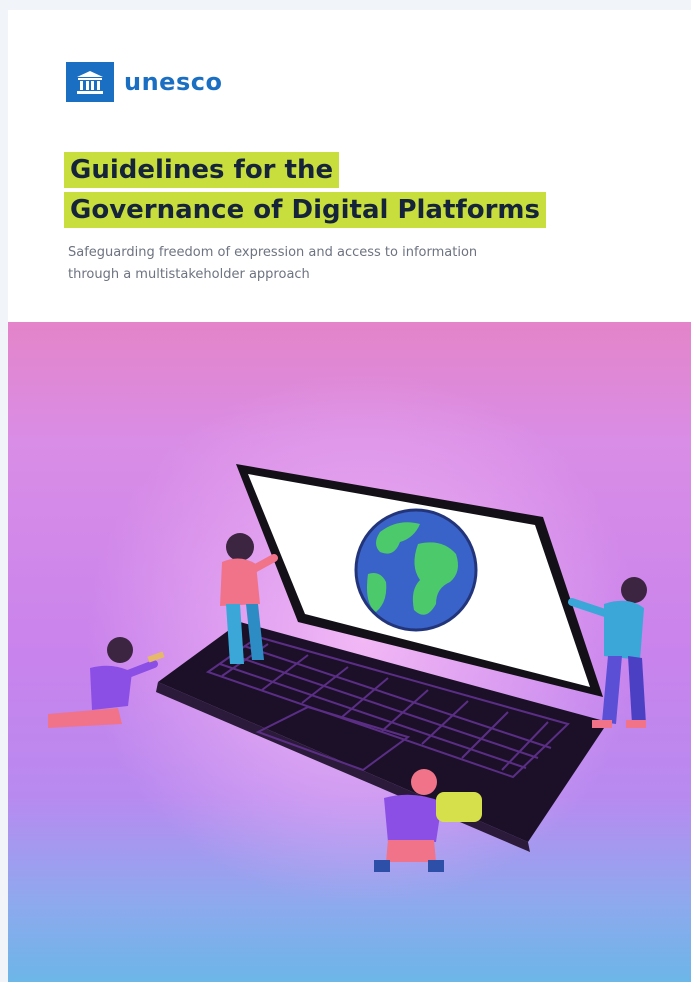 Image resolution: width=691 pixels, height=982 pixels. What do you see at coordinates (416, 570) in the screenshot?
I see `globe-icon` at bounding box center [416, 570].